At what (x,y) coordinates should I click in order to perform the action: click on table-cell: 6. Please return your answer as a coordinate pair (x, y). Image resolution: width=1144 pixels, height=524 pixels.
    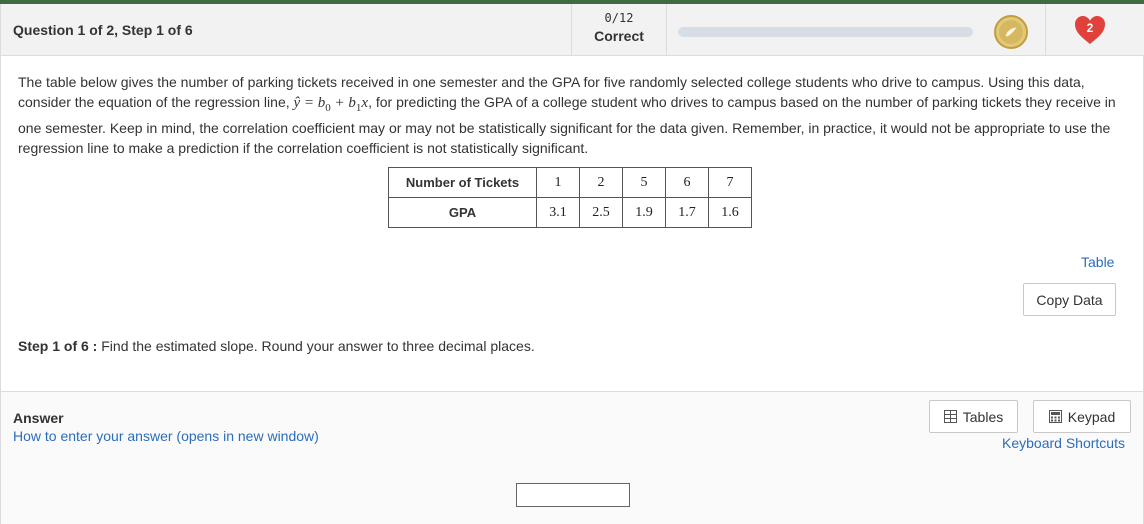
    Looking at the image, I should click on (687, 182).